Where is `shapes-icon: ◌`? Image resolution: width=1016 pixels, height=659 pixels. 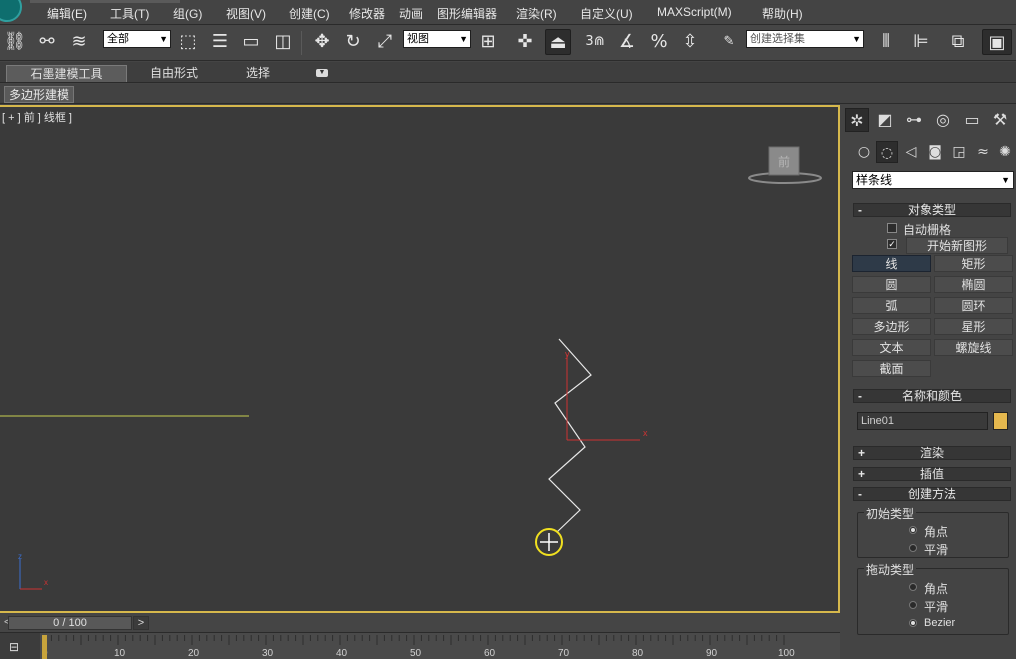 shapes-icon: ◌ is located at coordinates (887, 152).